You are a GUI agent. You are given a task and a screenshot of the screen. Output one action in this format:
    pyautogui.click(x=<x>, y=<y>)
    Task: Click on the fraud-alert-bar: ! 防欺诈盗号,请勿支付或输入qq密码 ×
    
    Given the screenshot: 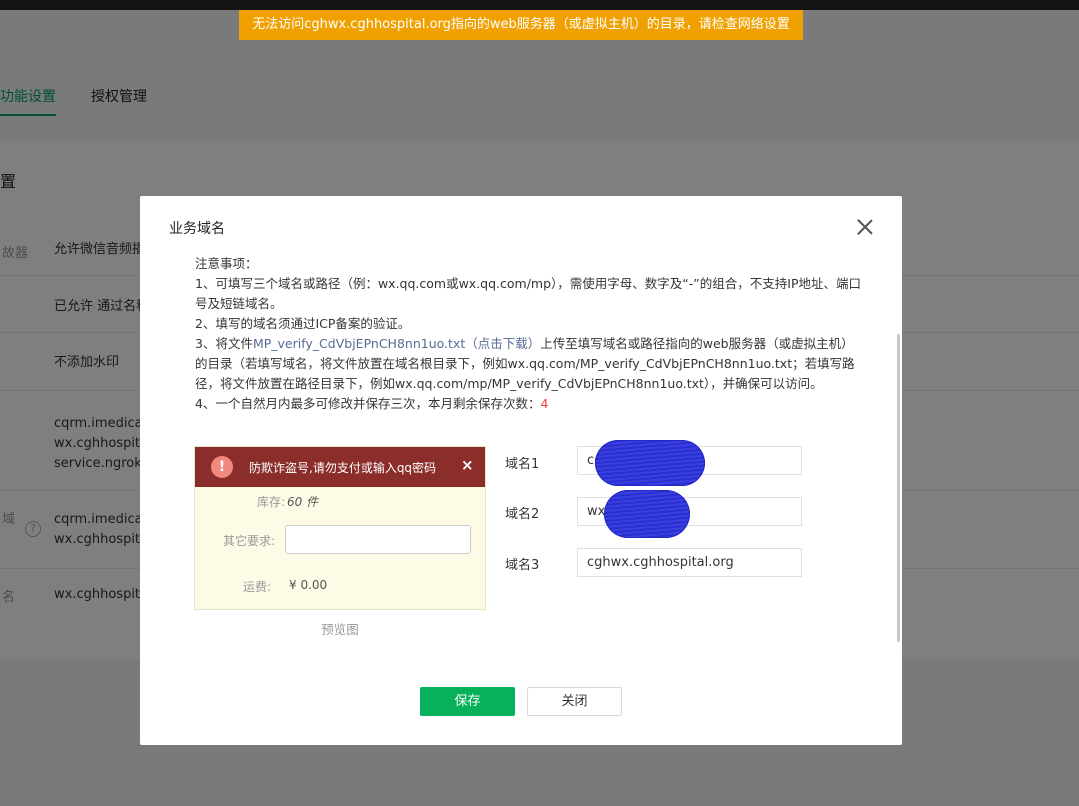 What is the action you would take?
    pyautogui.click(x=340, y=467)
    